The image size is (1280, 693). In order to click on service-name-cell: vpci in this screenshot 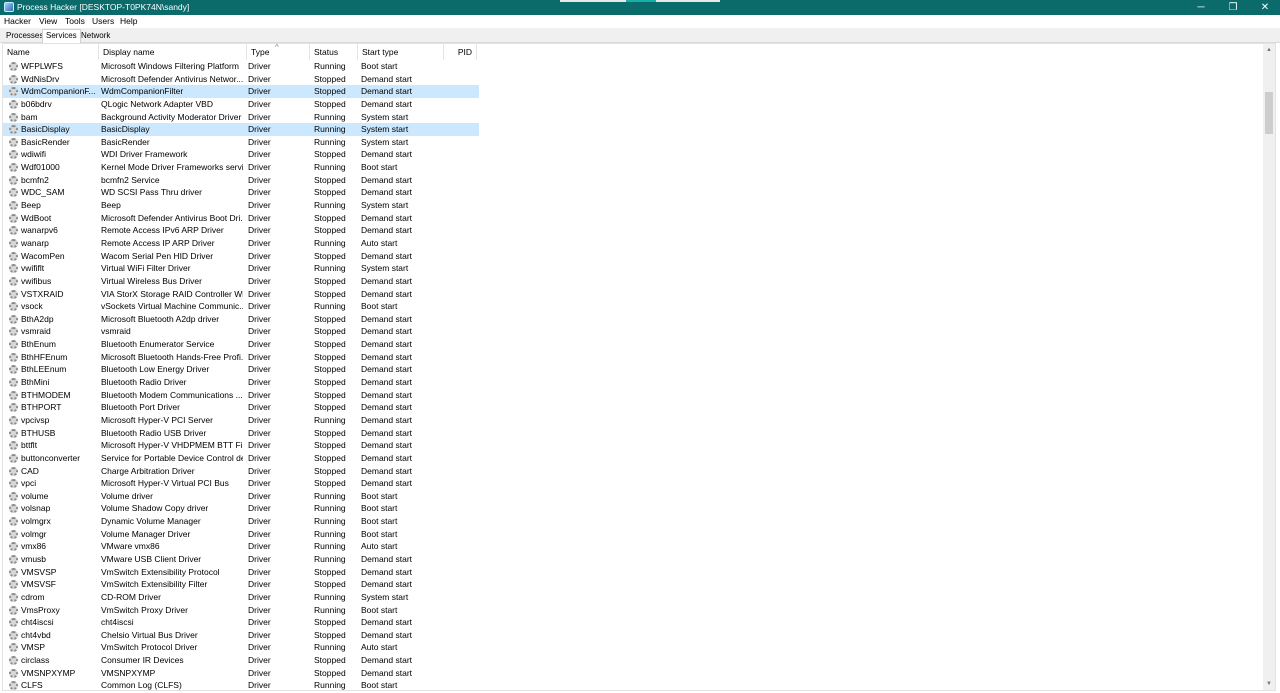, I will do `click(29, 483)`.